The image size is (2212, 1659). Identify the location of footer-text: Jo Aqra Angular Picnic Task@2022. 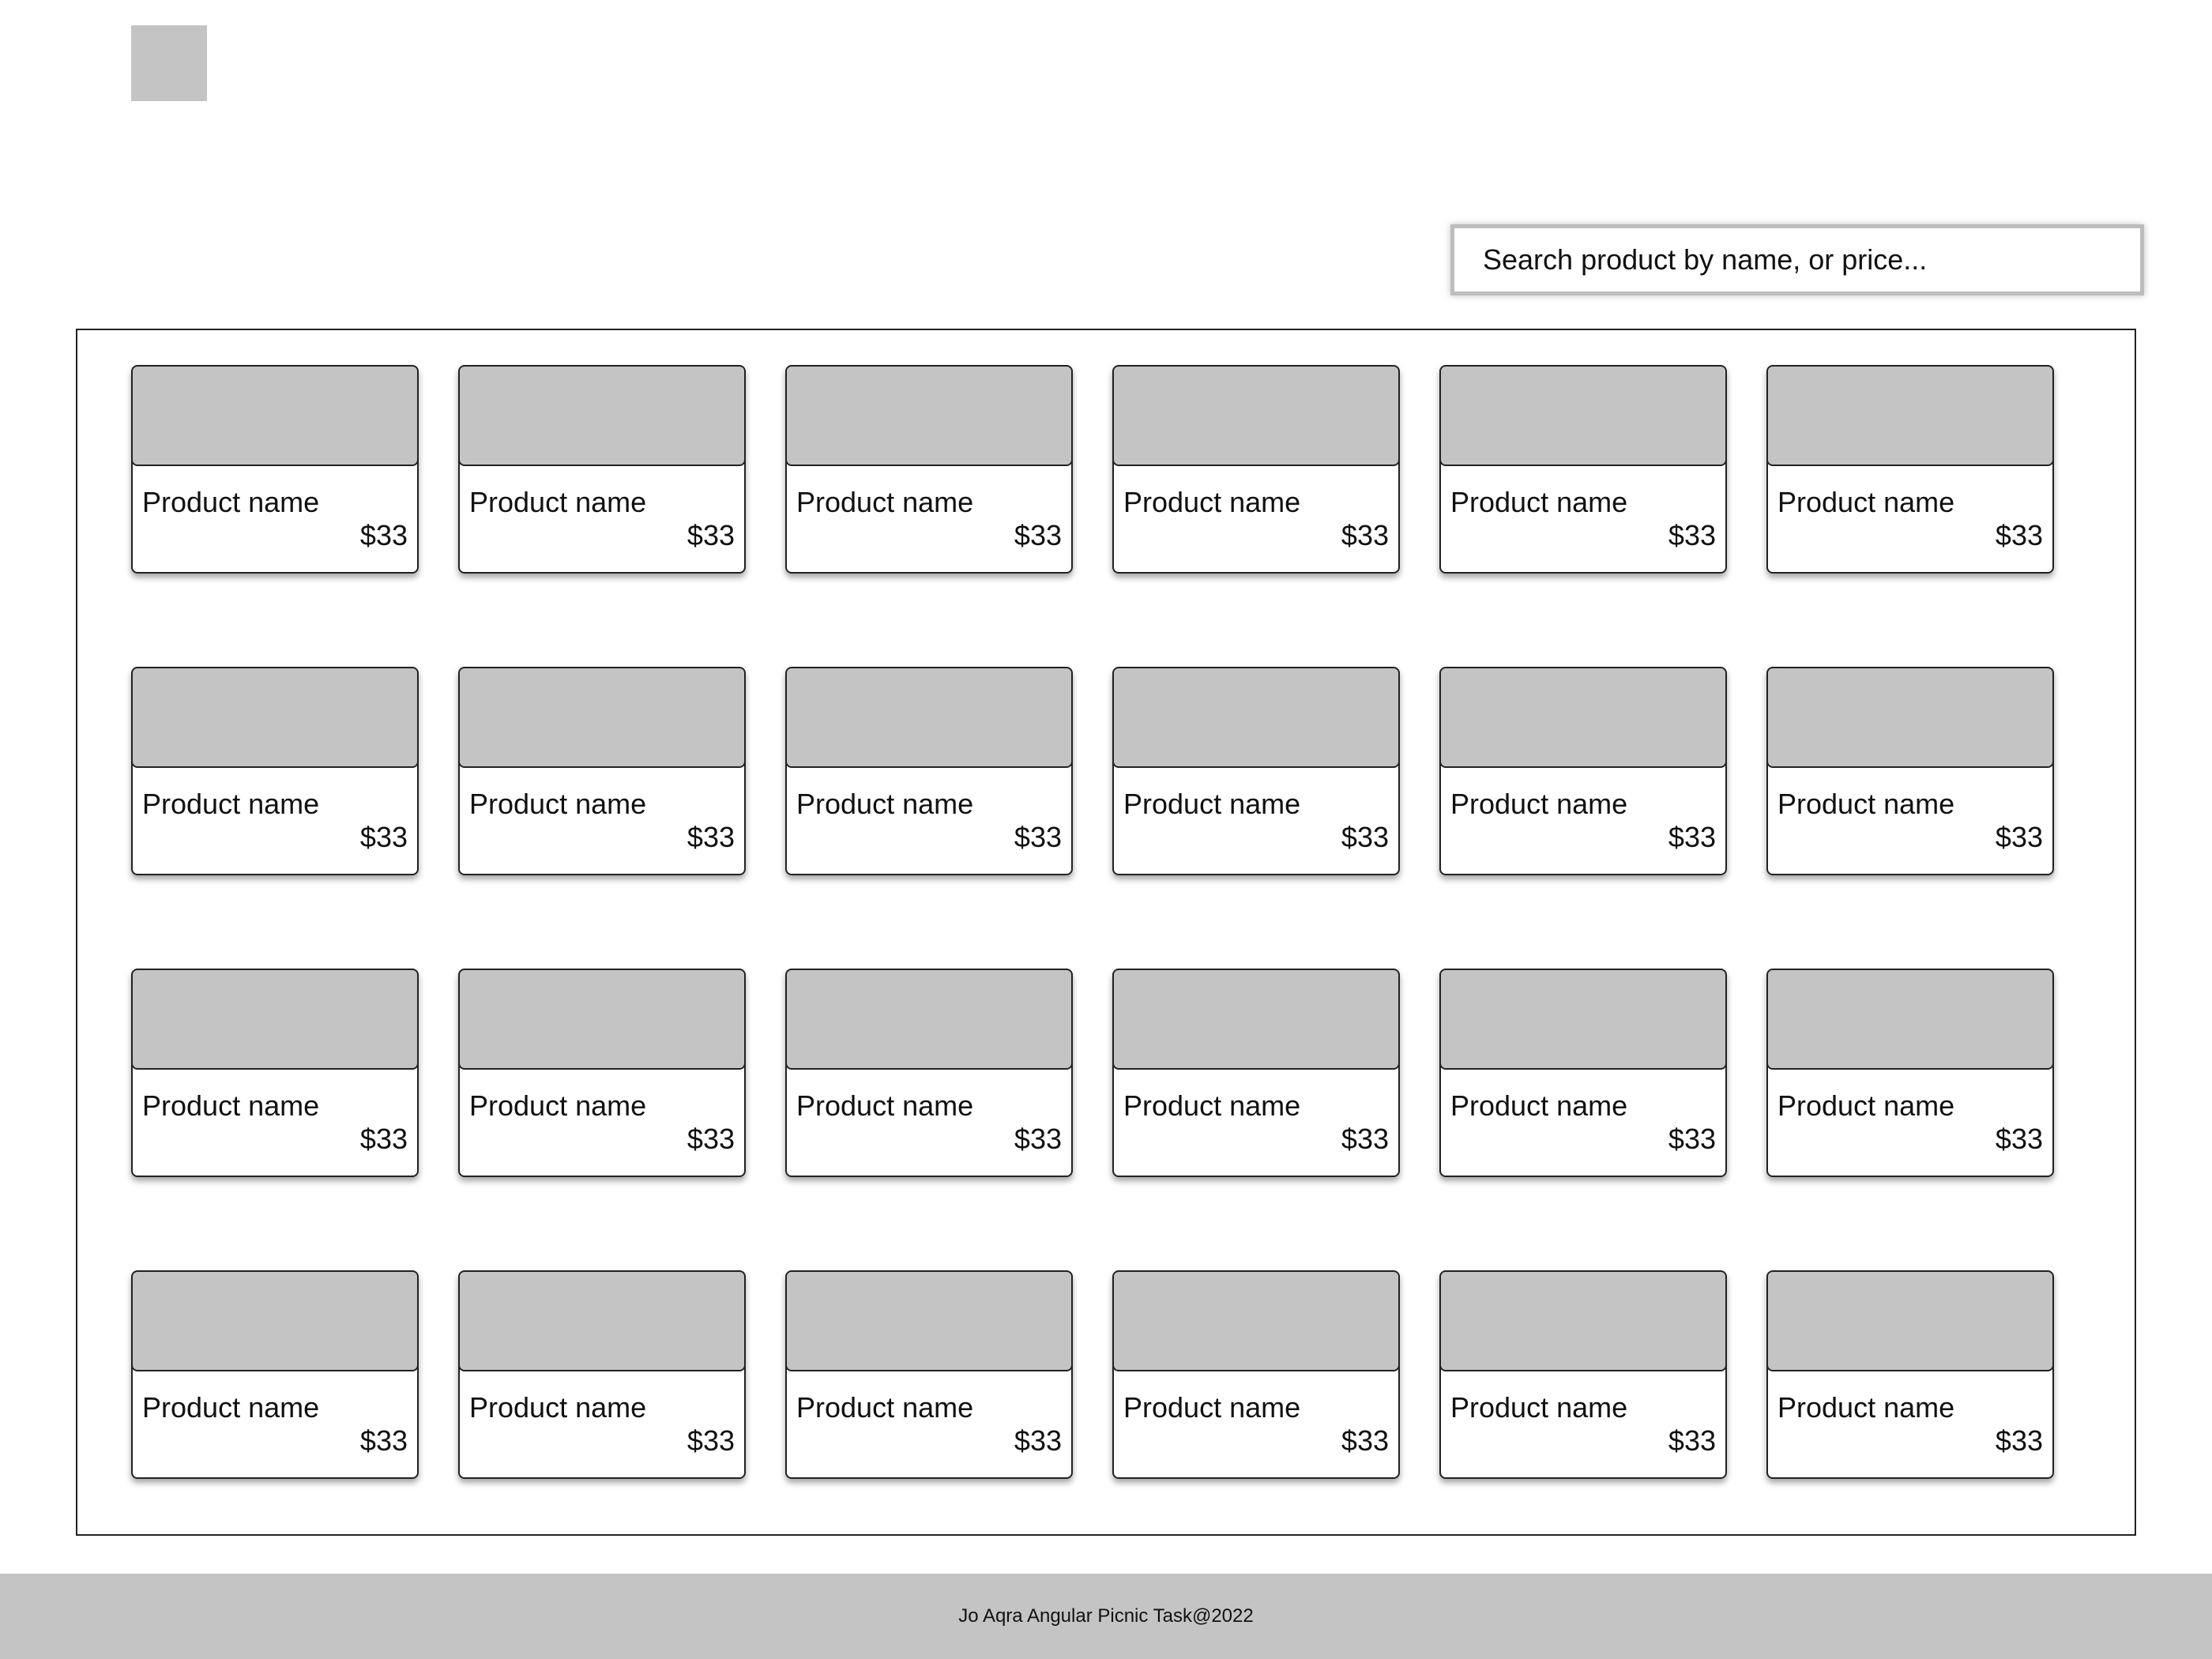
(1106, 1616).